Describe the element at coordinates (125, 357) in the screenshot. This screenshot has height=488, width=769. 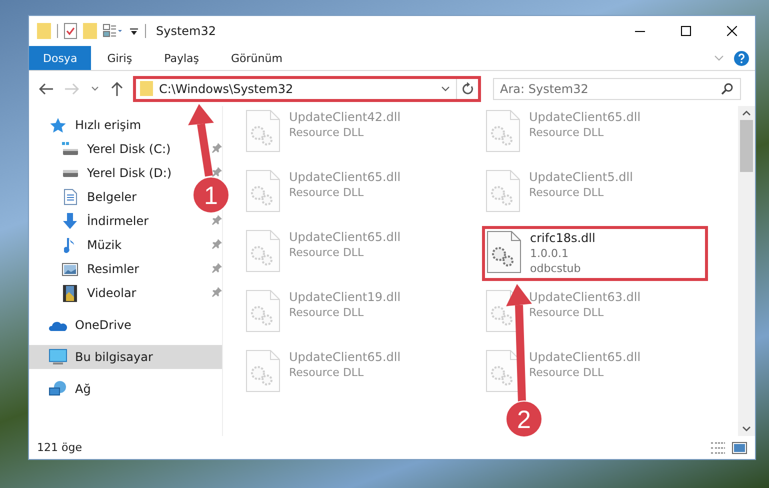
I see `nav-item: Bu bilgisayar` at that location.